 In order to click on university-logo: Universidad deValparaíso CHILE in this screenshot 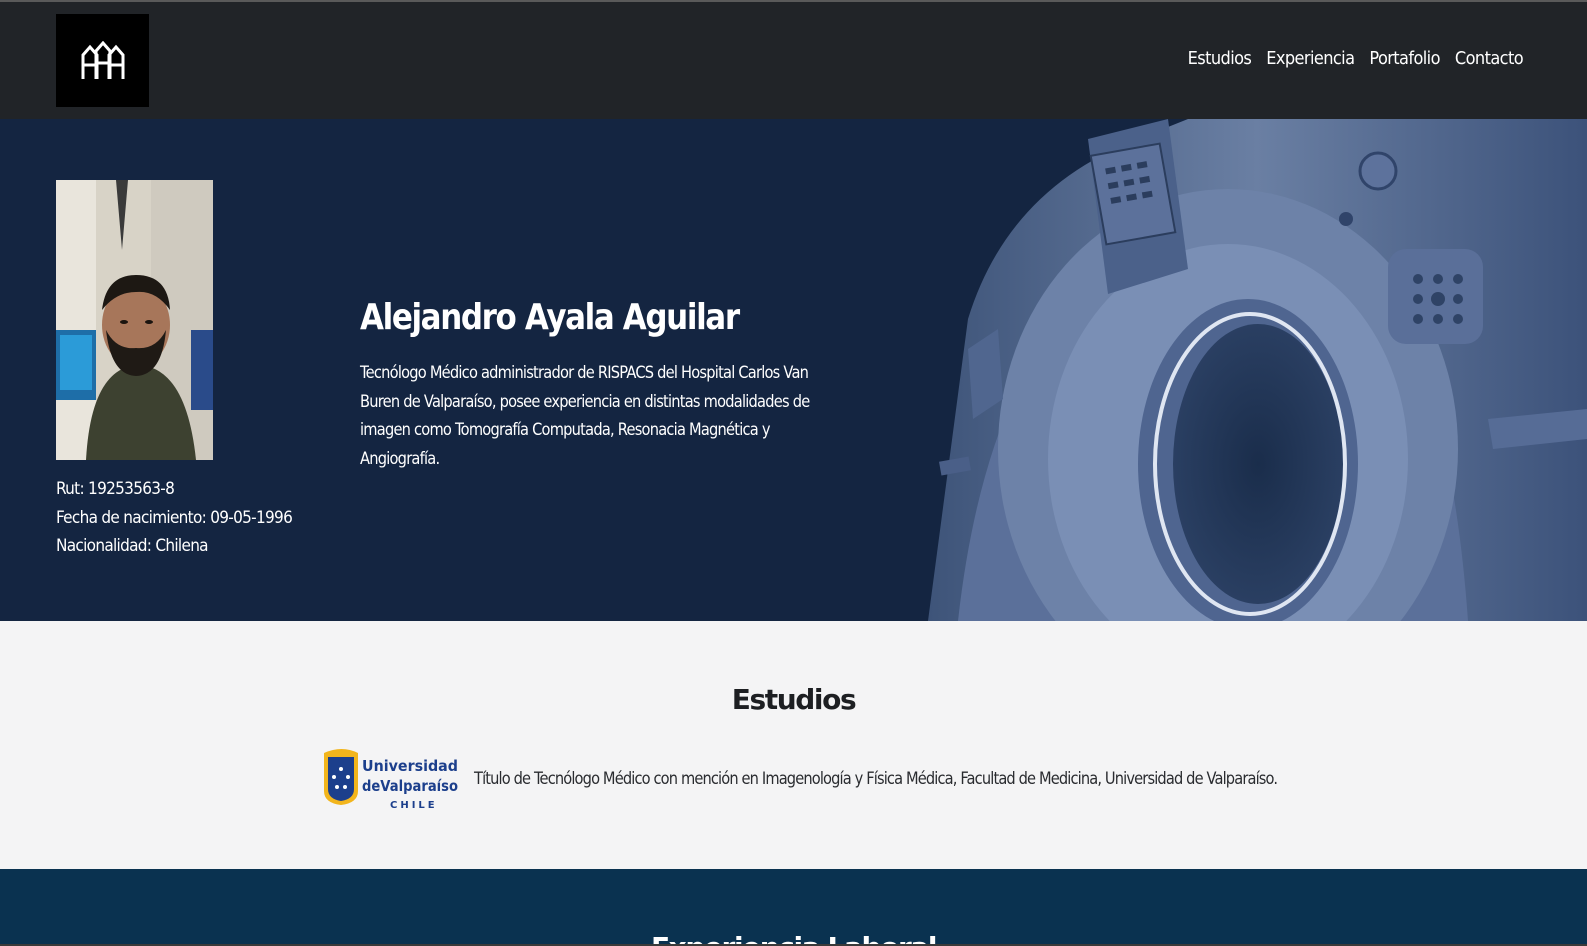, I will do `click(392, 779)`.